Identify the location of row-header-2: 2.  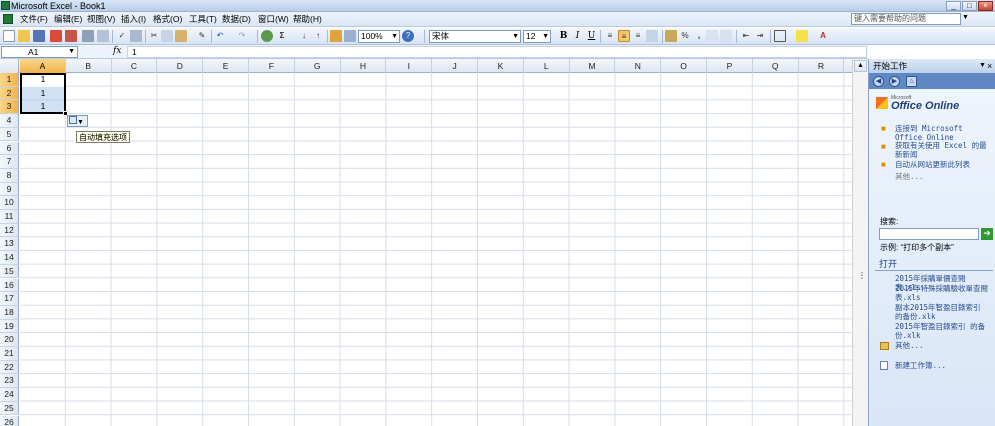
(9, 93).